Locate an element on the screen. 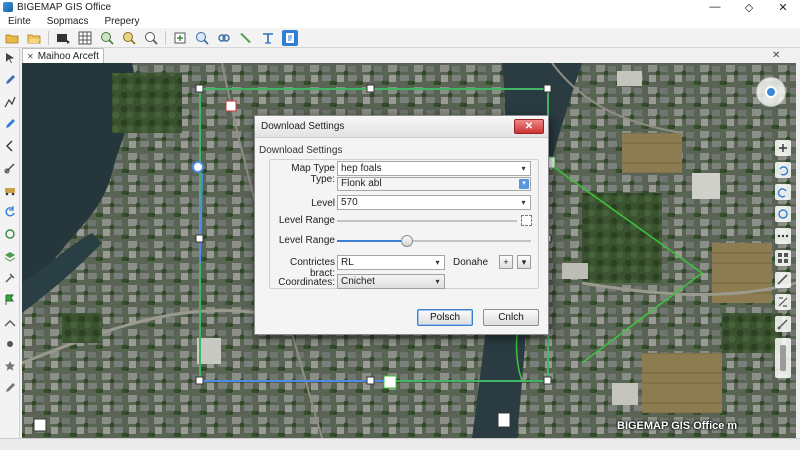 This screenshot has height=450, width=800. grid-view-icon is located at coordinates (783, 258).